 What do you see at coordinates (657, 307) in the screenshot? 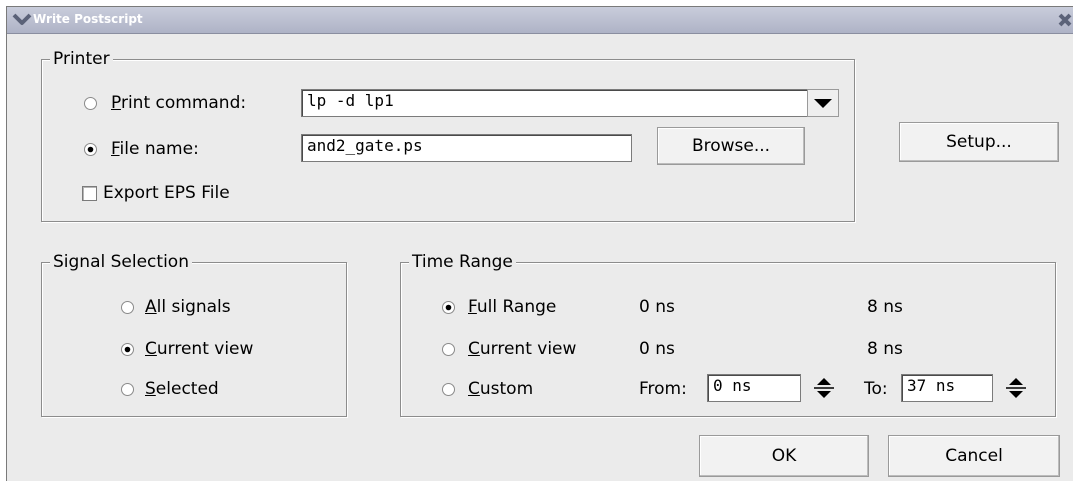
I see `full-range-from-value: 0 ns` at bounding box center [657, 307].